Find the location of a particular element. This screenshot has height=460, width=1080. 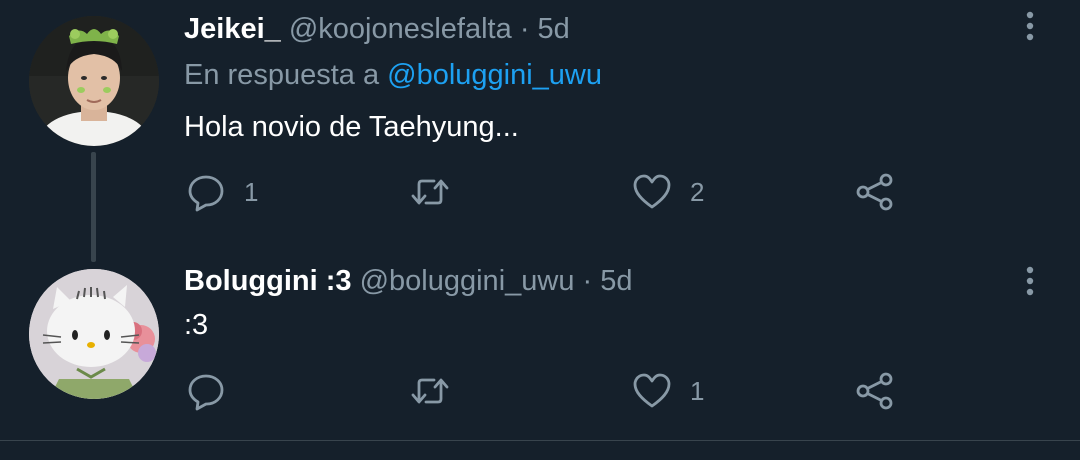

tweet-header: Boluggini :3 @boluggini_uwu · 5d is located at coordinates (408, 281).